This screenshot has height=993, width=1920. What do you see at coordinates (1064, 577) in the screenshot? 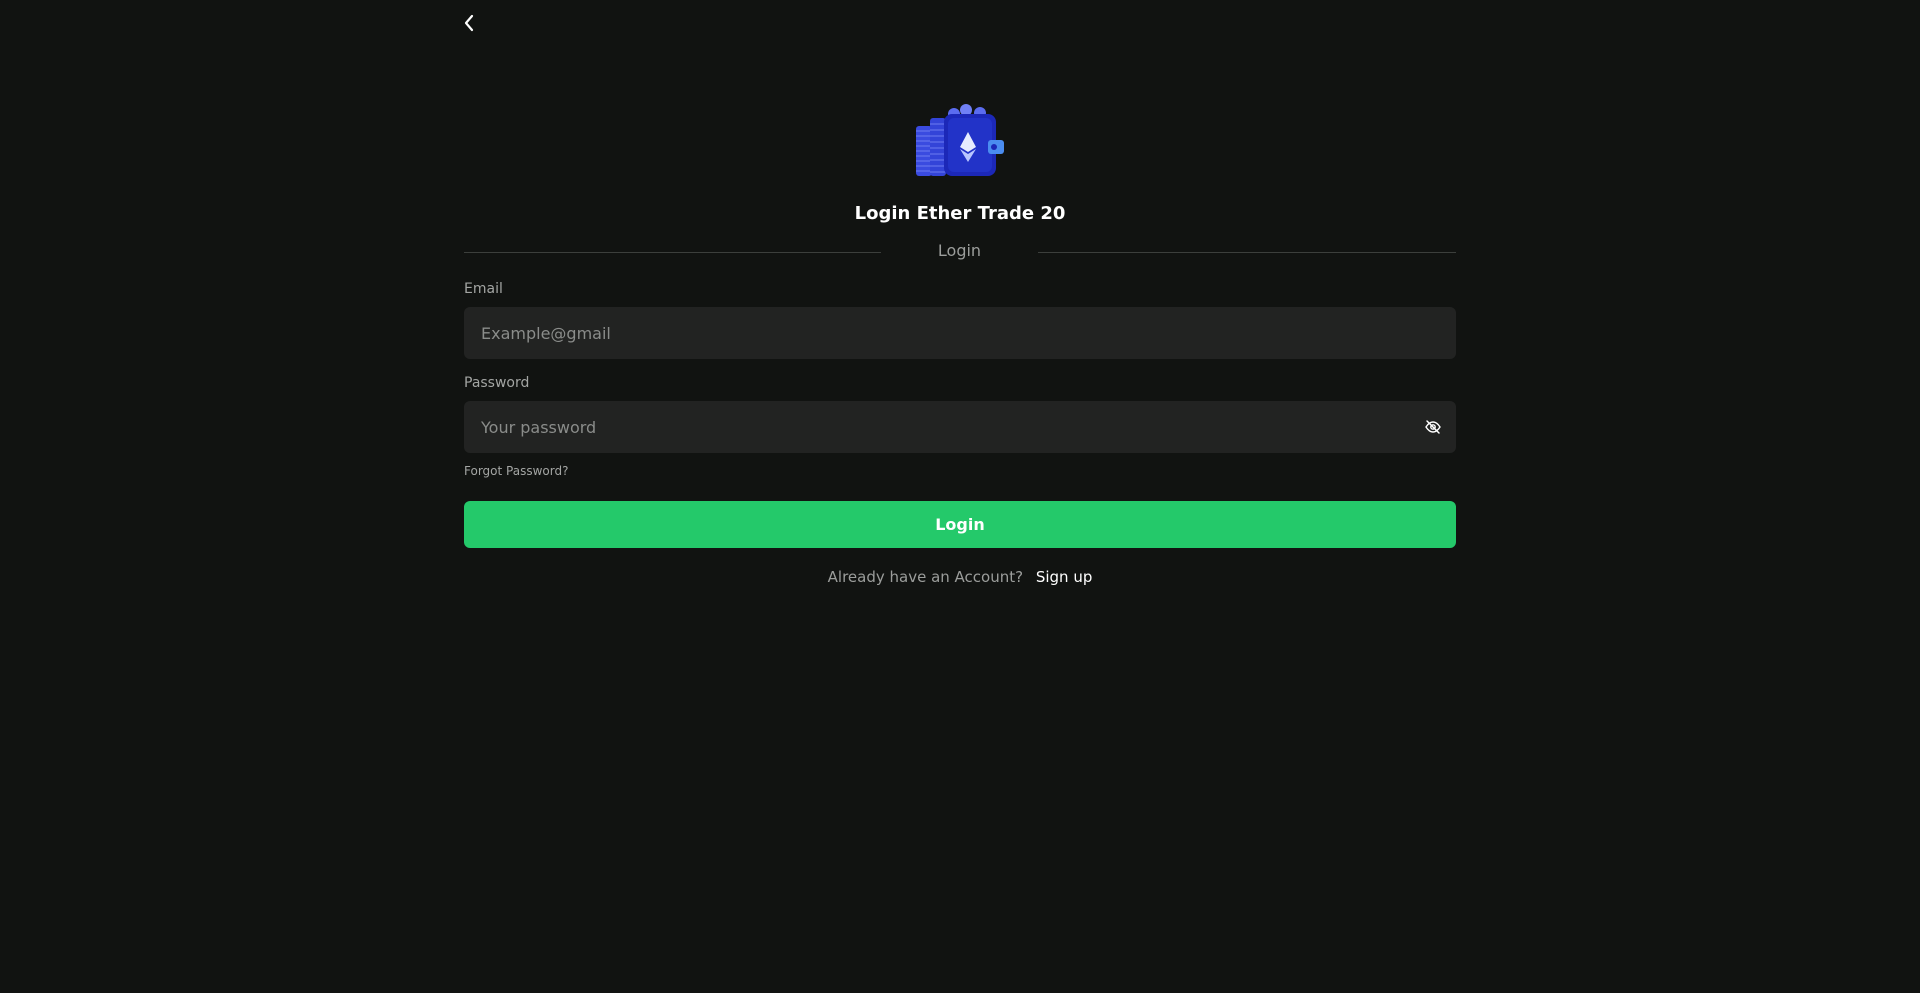
I see `signup-link: Sign up` at bounding box center [1064, 577].